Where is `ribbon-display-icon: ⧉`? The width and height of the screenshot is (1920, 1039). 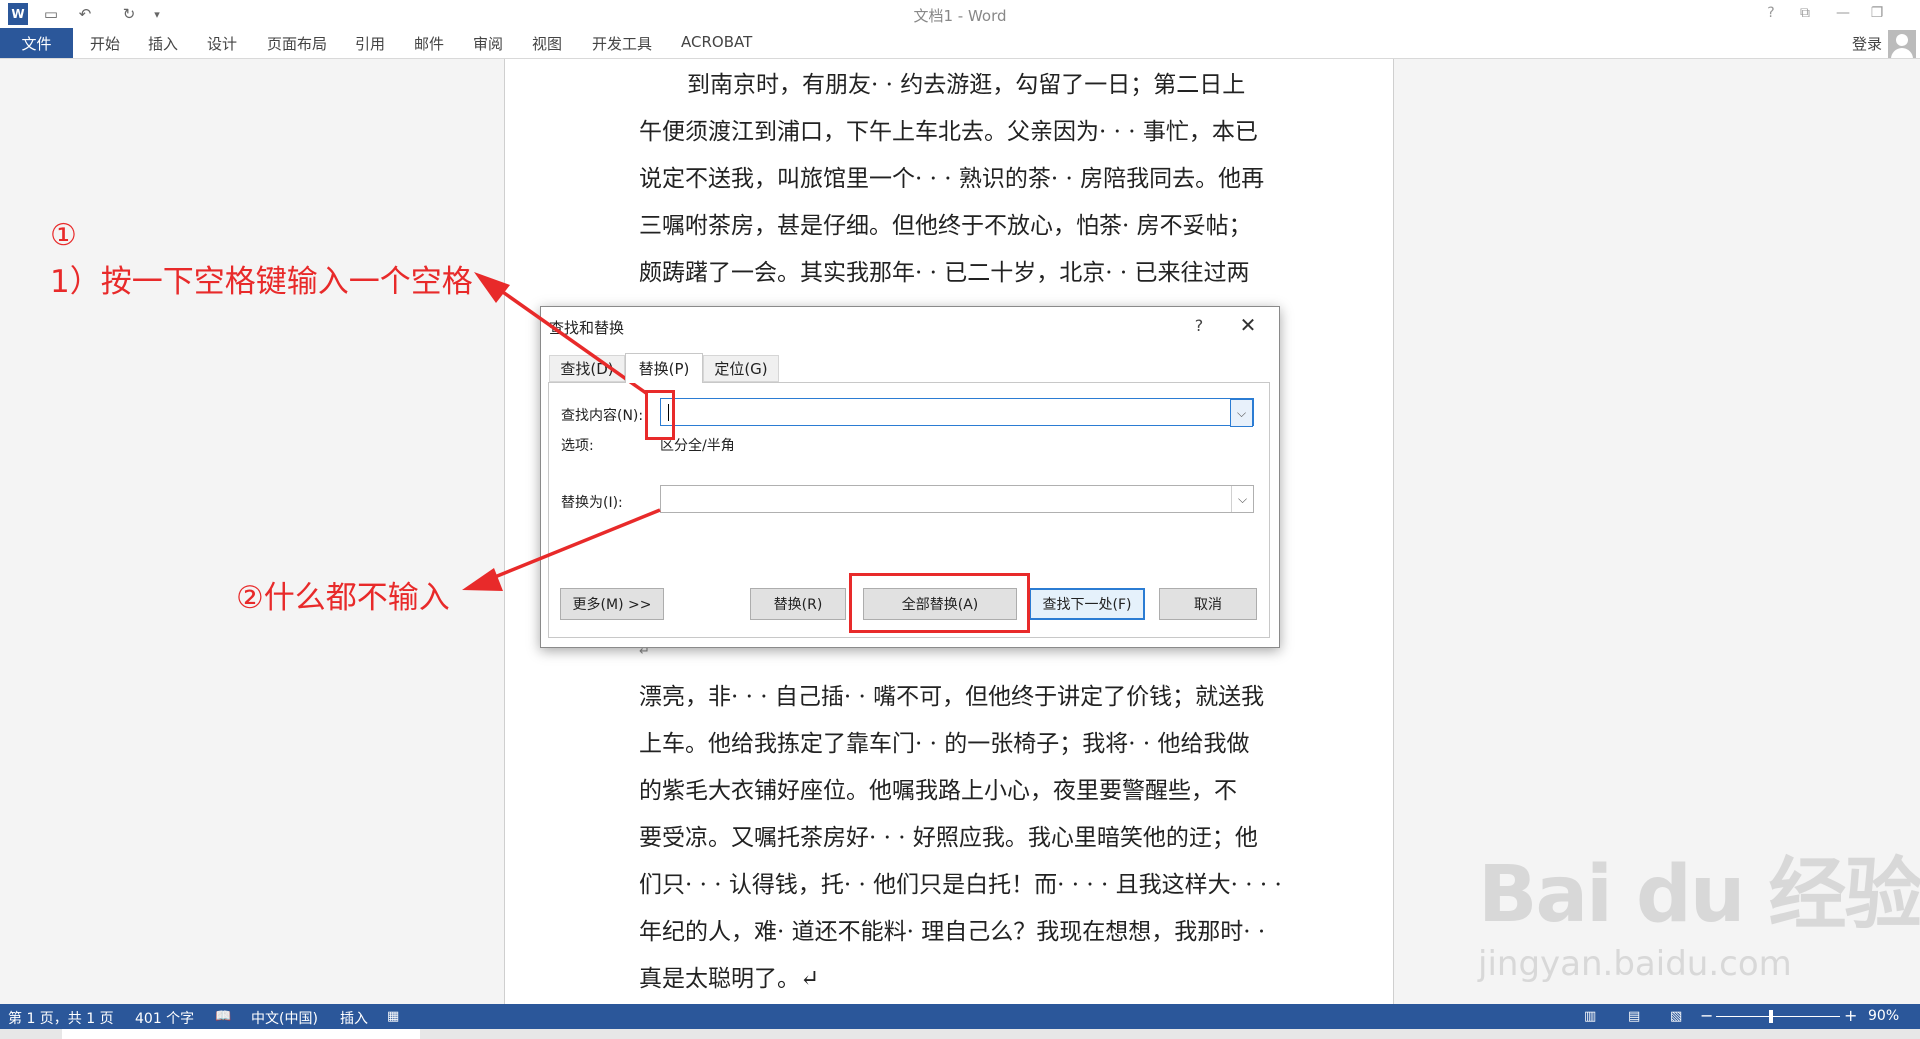
ribbon-display-icon: ⧉ is located at coordinates (1805, 13).